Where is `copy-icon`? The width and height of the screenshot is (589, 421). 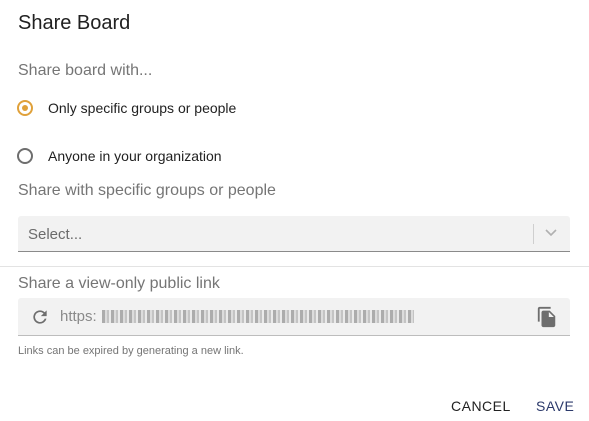 copy-icon is located at coordinates (547, 317).